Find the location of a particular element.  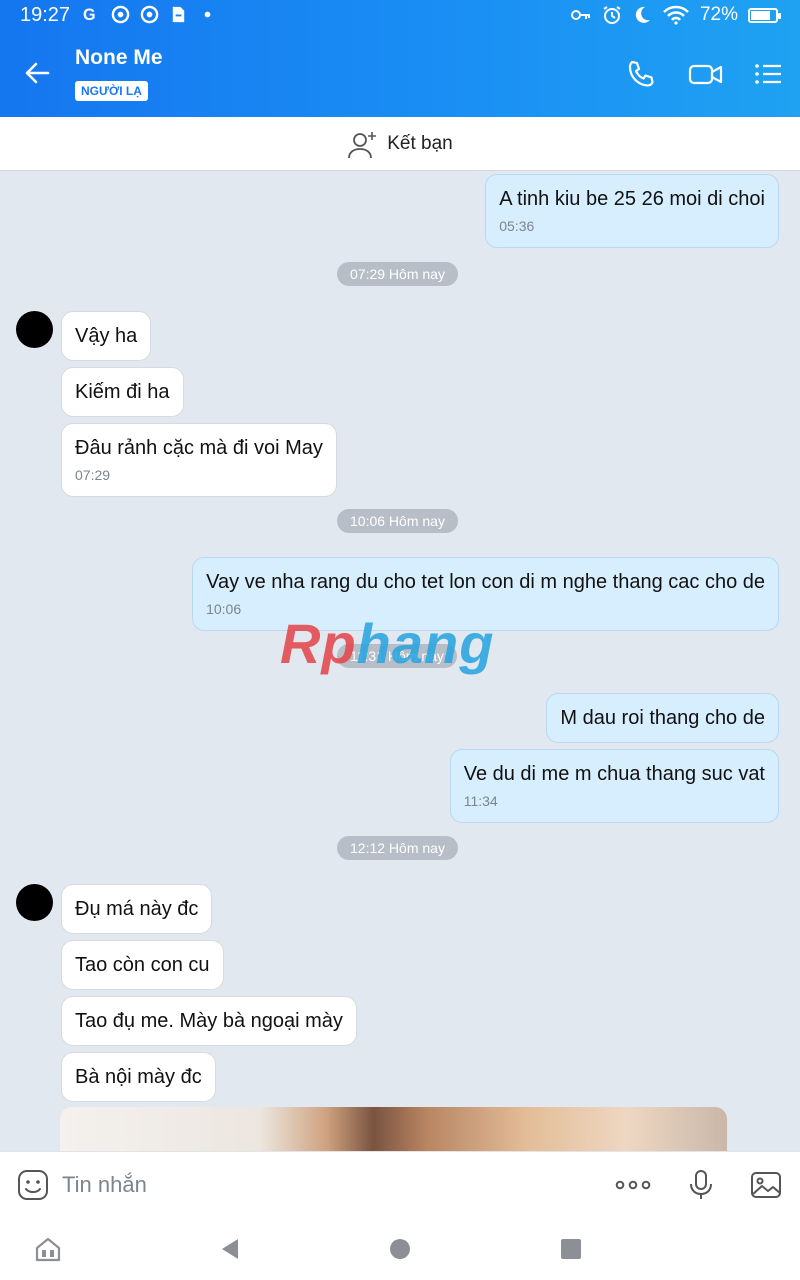

alarm-icon is located at coordinates (612, 15).